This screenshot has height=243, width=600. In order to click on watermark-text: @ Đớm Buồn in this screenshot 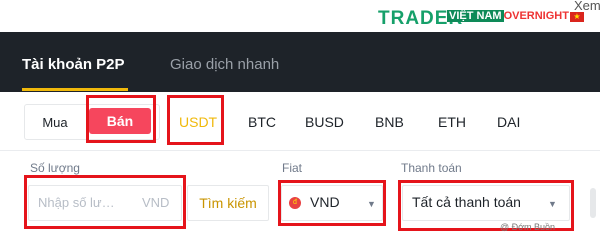, I will do `click(528, 227)`.